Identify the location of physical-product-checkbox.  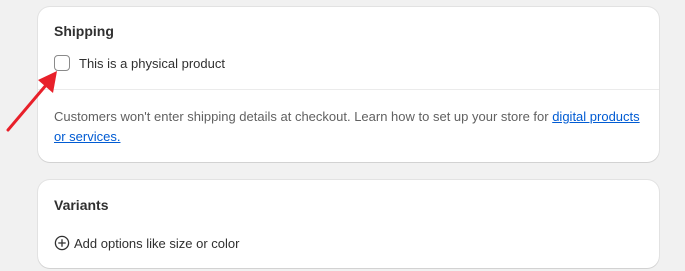
(62, 63).